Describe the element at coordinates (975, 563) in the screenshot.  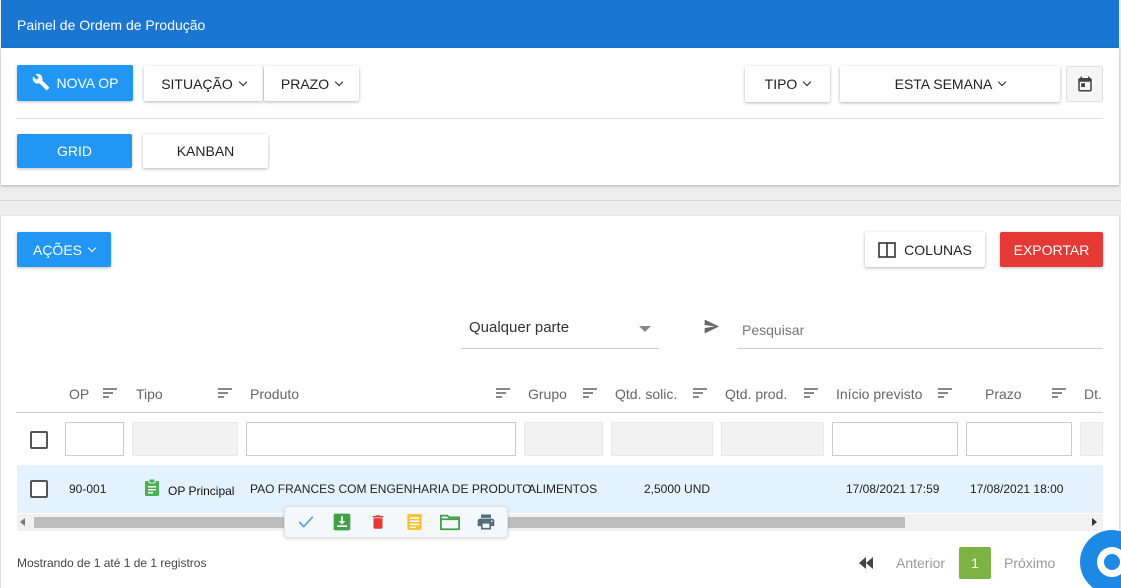
I see `page-number-1: 1` at that location.